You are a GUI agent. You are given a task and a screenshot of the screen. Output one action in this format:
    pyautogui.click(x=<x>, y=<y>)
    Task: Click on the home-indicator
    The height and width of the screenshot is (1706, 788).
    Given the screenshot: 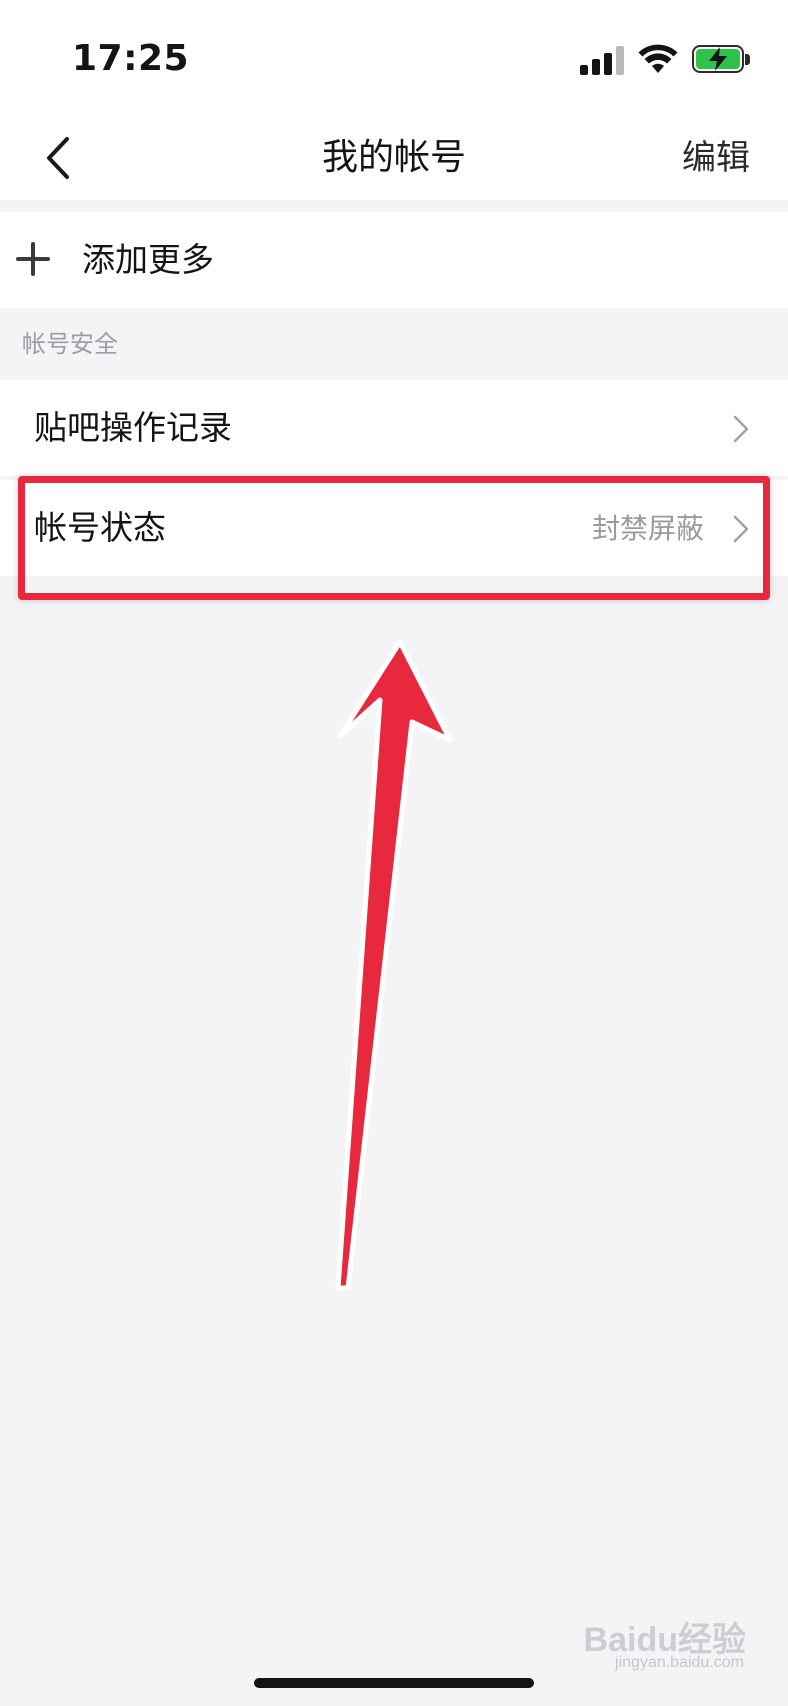 What is the action you would take?
    pyautogui.click(x=394, y=1683)
    